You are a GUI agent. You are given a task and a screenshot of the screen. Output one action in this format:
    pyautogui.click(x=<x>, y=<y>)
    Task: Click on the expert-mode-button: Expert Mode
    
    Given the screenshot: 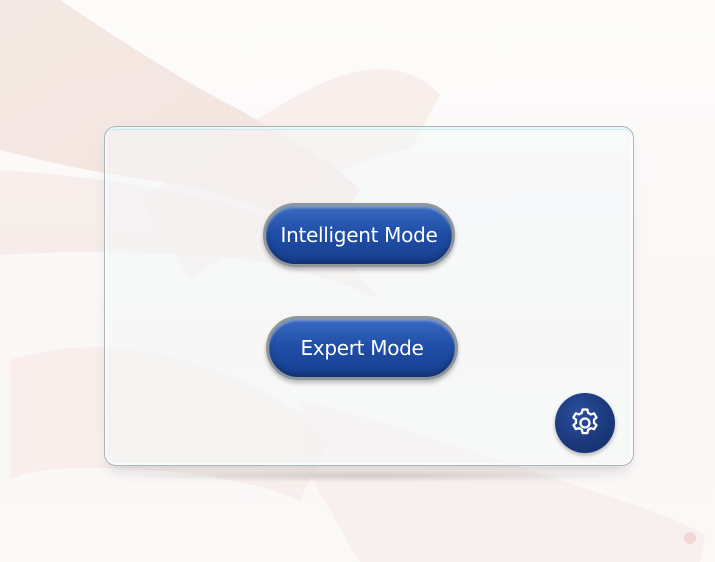 What is the action you would take?
    pyautogui.click(x=362, y=348)
    